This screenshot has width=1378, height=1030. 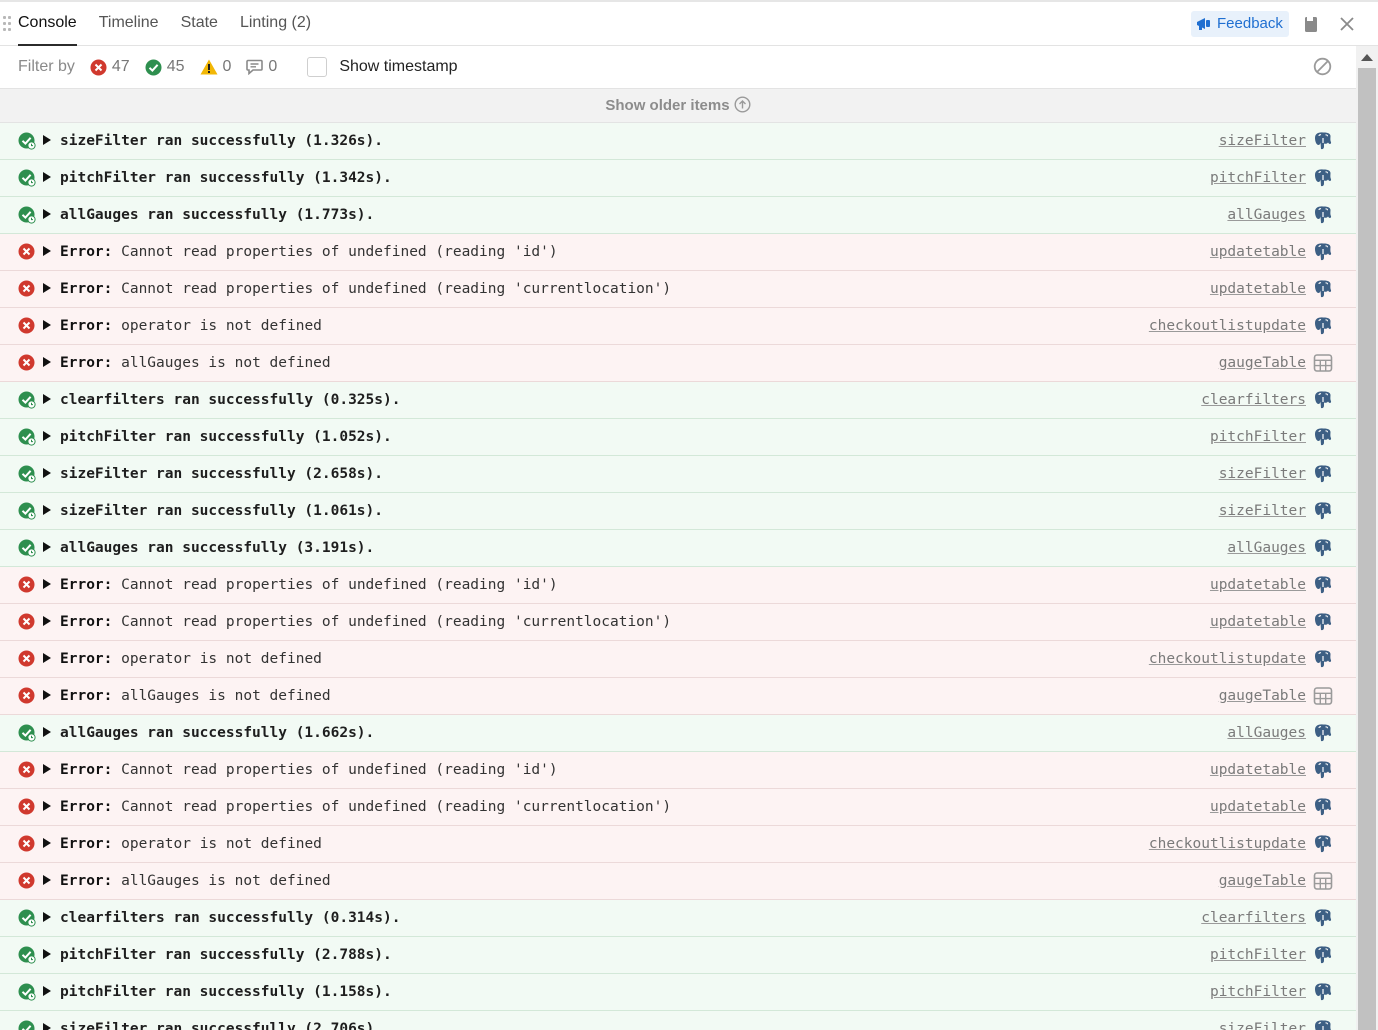 I want to click on feedback-button: Feedback, so click(x=1240, y=24).